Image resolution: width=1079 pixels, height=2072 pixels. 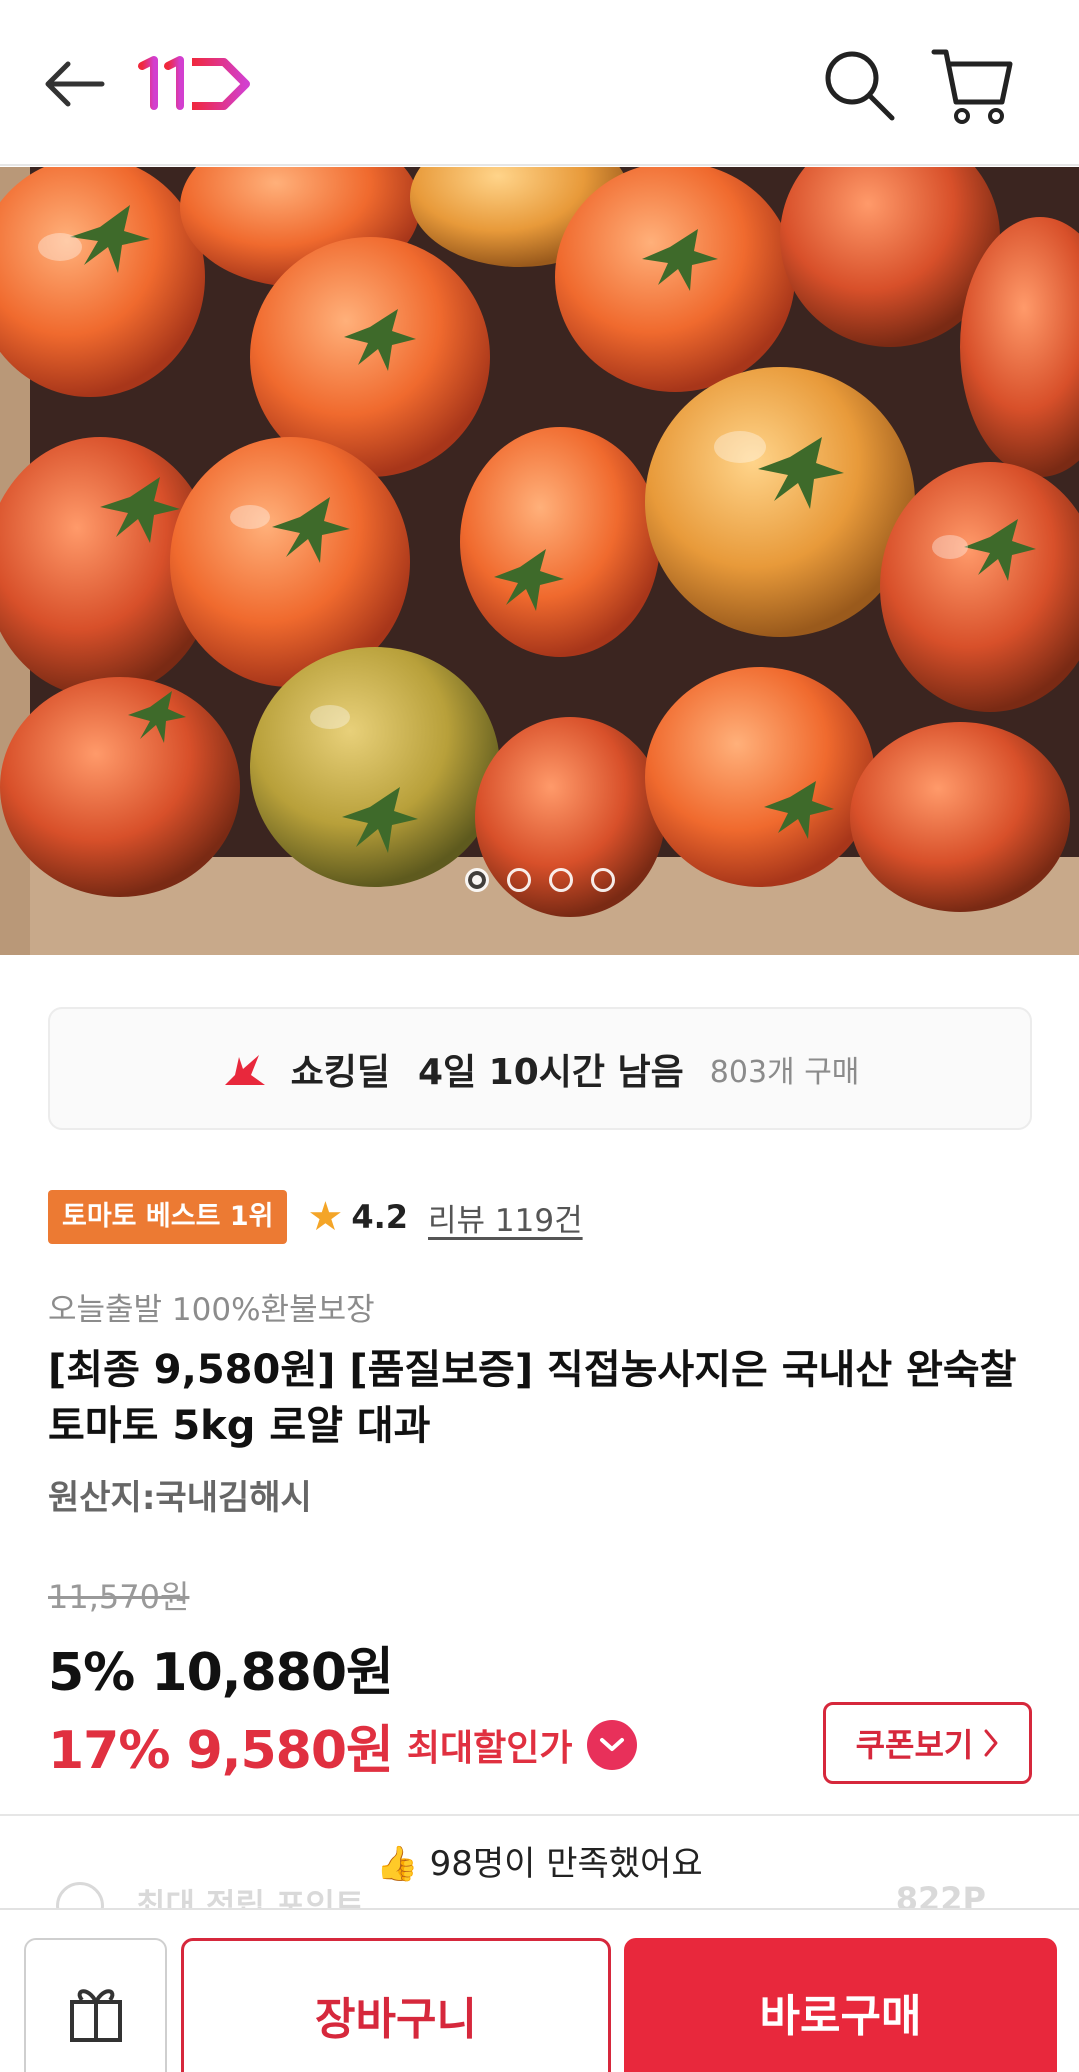 I want to click on review-count-link: 리뷰 119건, so click(x=505, y=1217).